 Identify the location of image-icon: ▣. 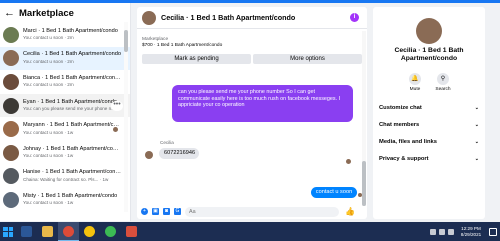
(155, 211).